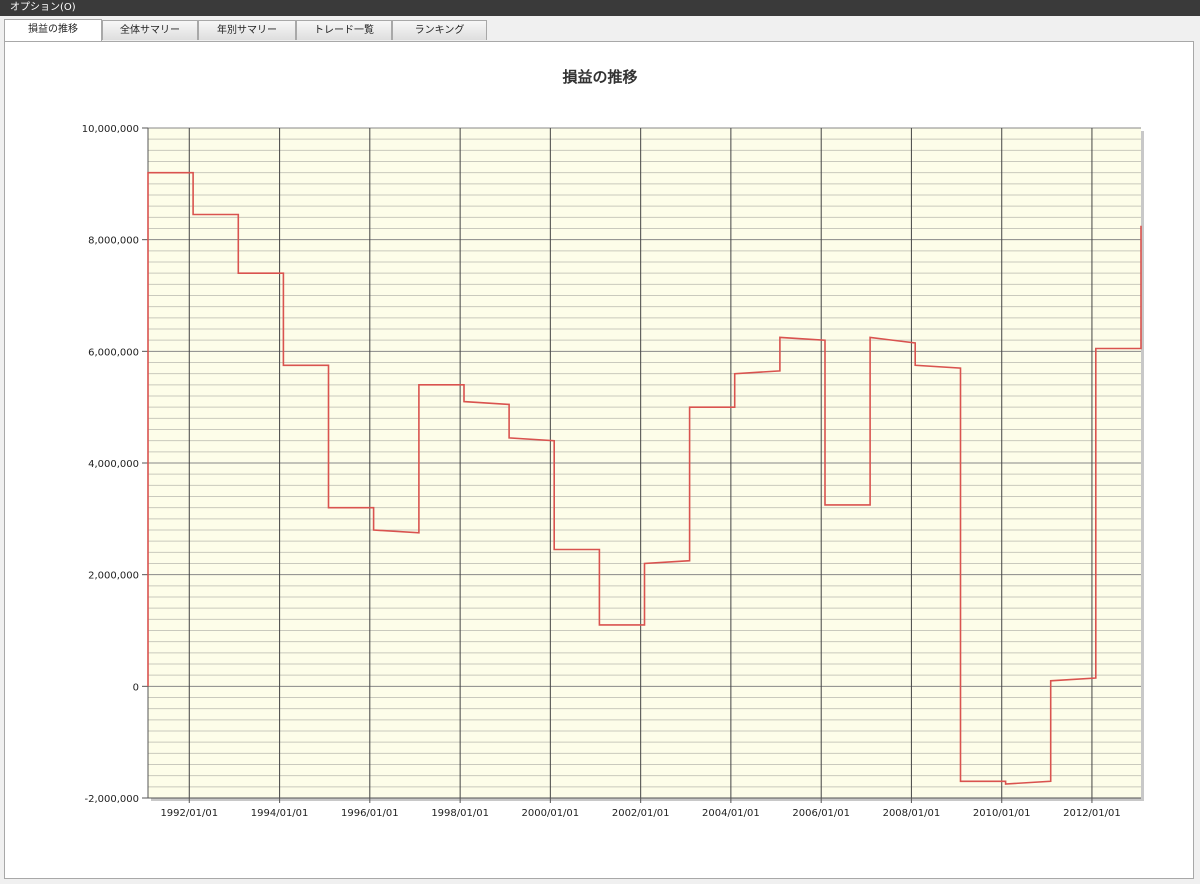 This screenshot has height=884, width=1200. What do you see at coordinates (38, 7) in the screenshot?
I see `options-menu: オプション(O)` at bounding box center [38, 7].